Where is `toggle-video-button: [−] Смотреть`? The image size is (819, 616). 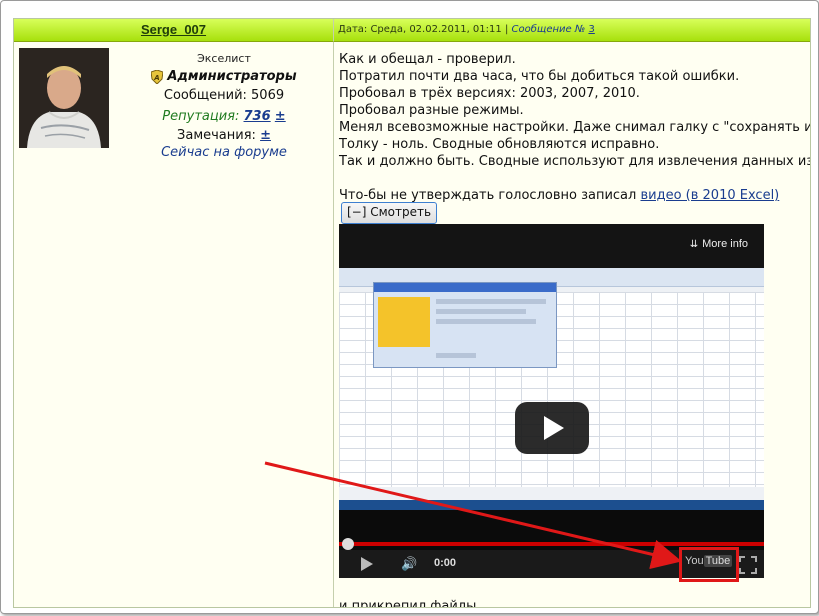 toggle-video-button: [−] Смотреть is located at coordinates (389, 213).